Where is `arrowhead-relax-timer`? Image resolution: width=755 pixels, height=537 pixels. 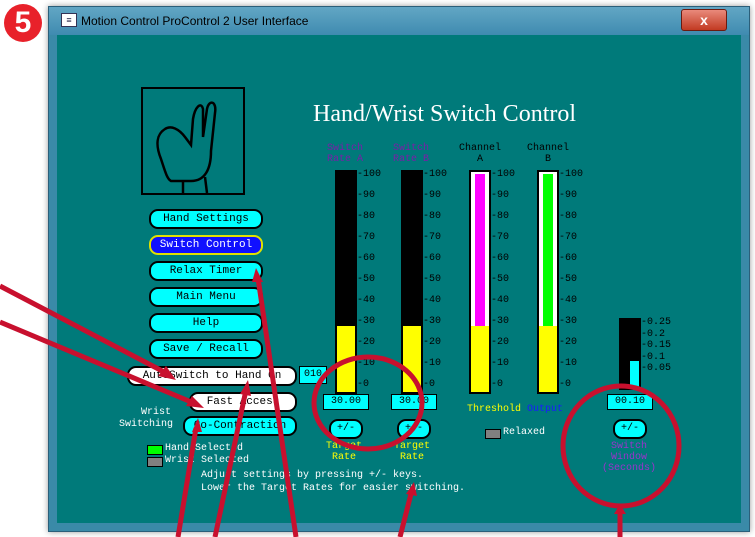 arrowhead-relax-timer is located at coordinates (257, 275).